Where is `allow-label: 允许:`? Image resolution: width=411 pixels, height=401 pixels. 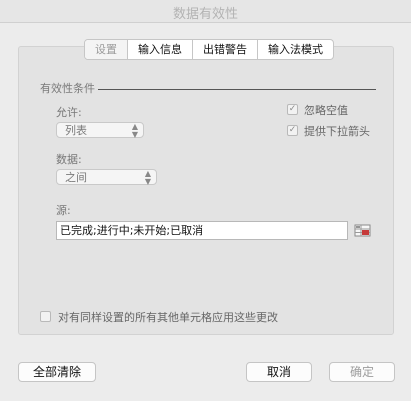 allow-label: 允许: is located at coordinates (69, 112).